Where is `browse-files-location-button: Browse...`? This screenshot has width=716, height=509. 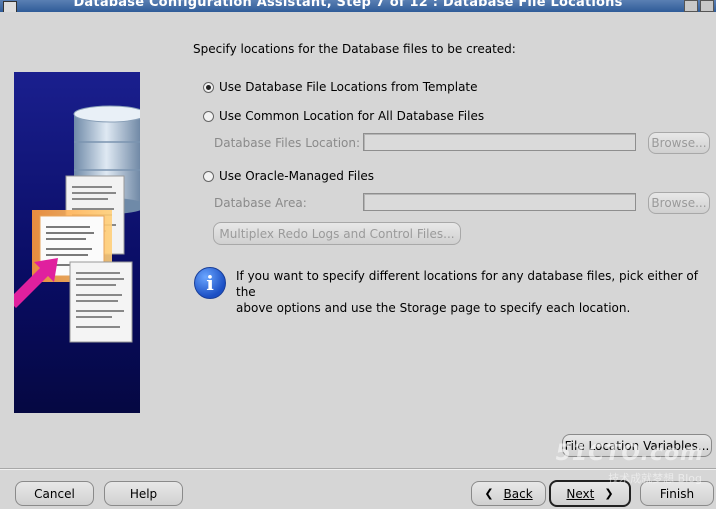 browse-files-location-button: Browse... is located at coordinates (679, 143).